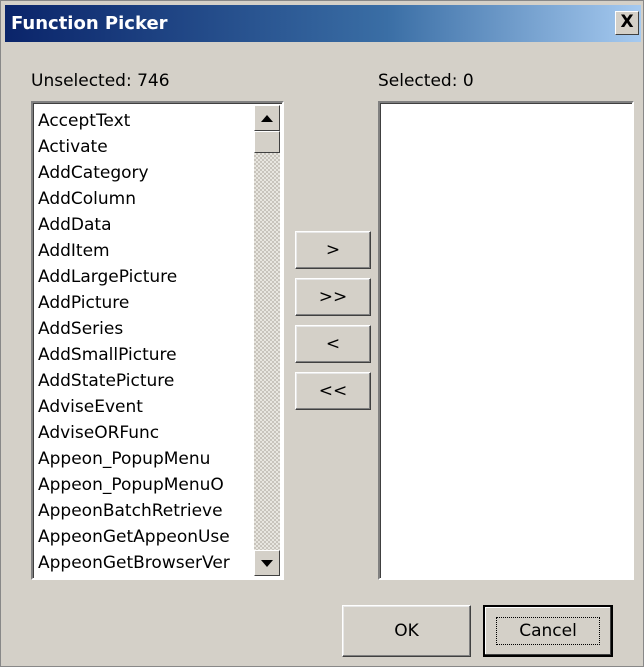 This screenshot has height=667, width=644. Describe the element at coordinates (89, 23) in the screenshot. I see `window-title: Function Picker` at that location.